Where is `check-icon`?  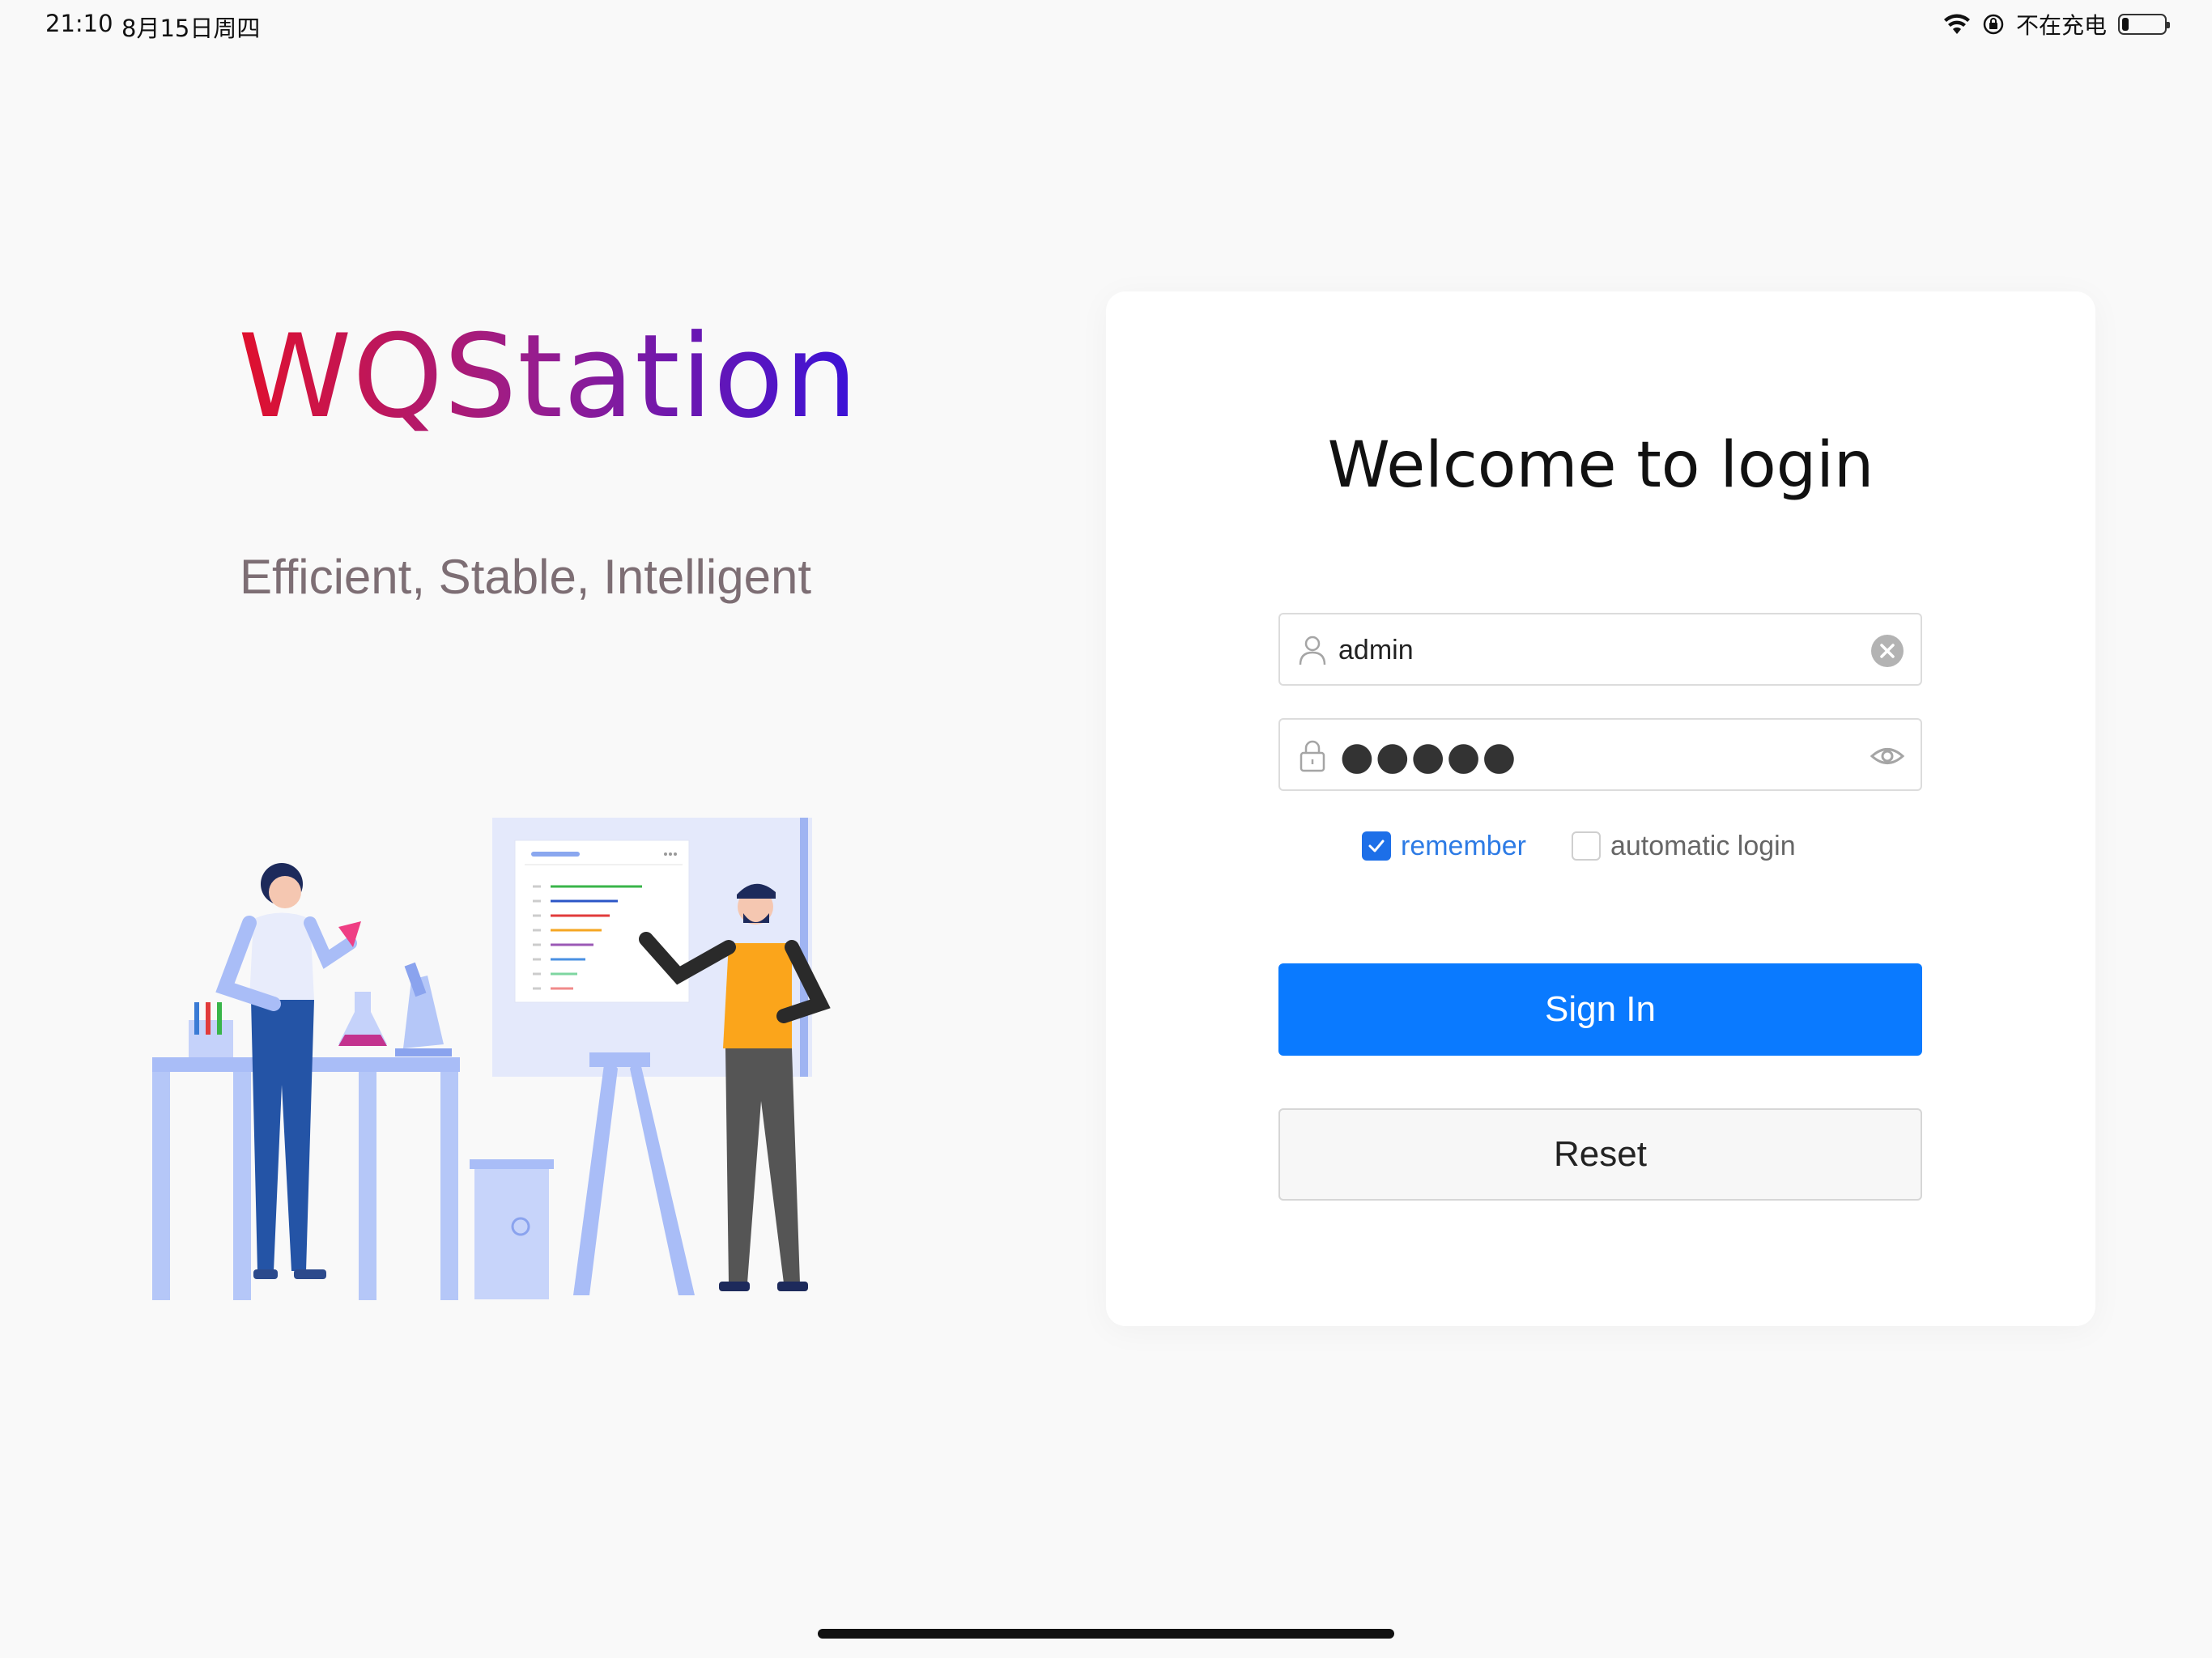
check-icon is located at coordinates (1377, 846).